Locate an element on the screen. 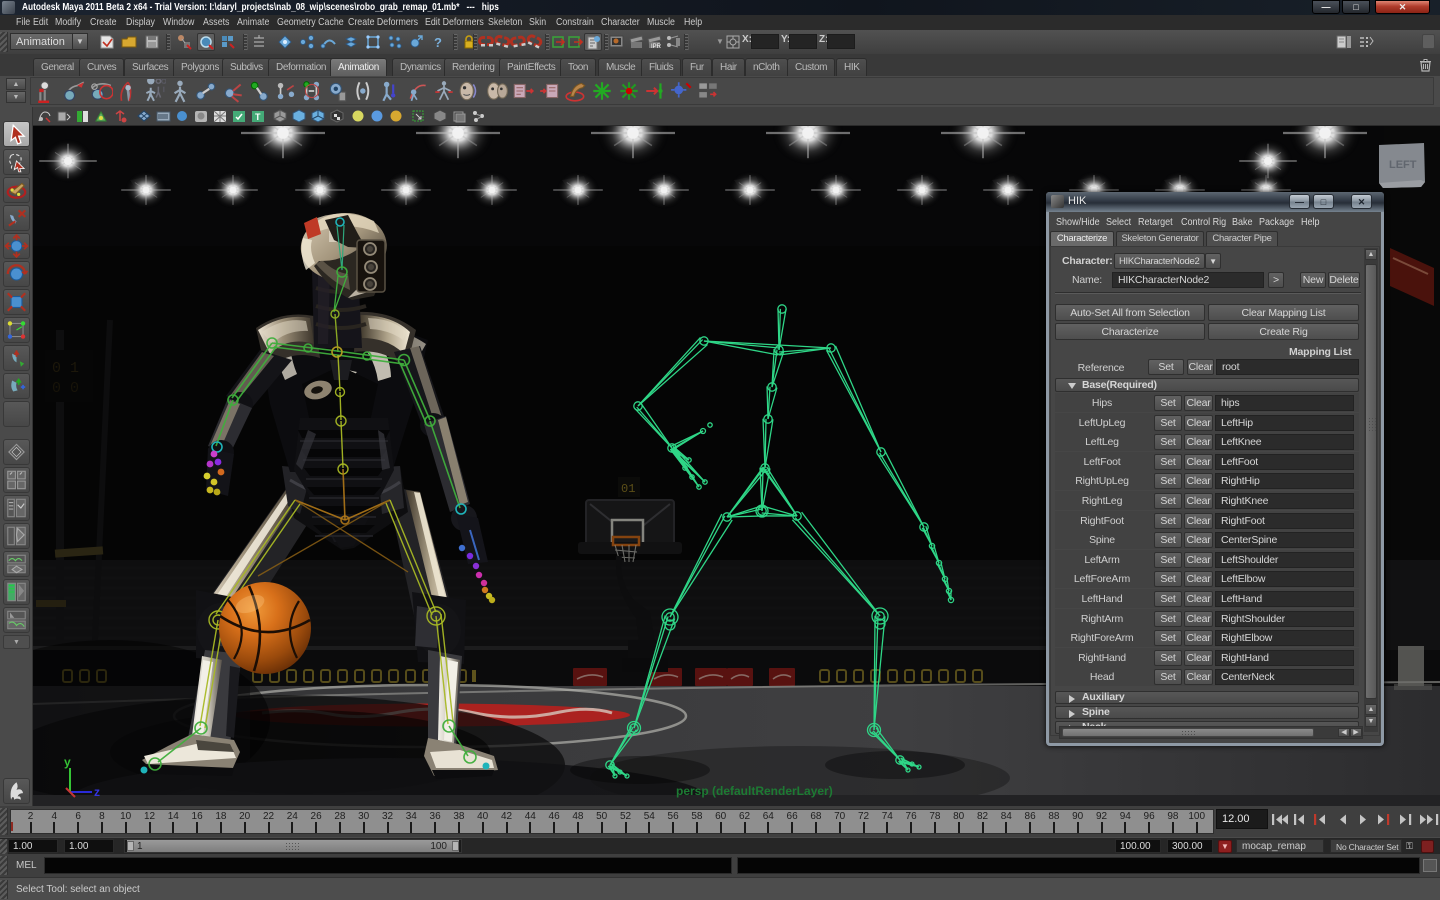  svg-text: LEFT is located at coordinates (1403, 165).